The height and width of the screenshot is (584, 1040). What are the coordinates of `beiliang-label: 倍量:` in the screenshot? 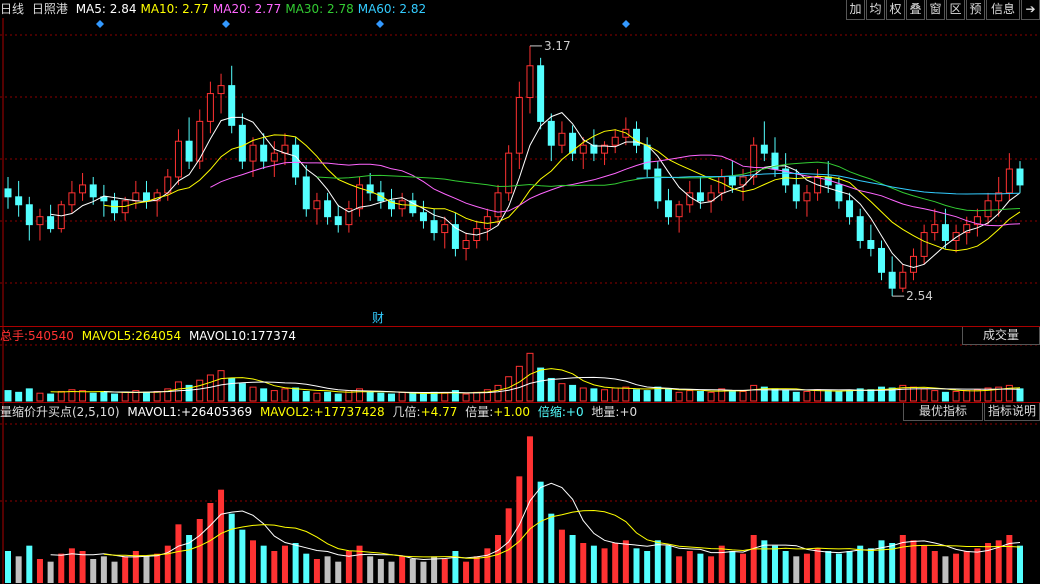 It's located at (479, 412).